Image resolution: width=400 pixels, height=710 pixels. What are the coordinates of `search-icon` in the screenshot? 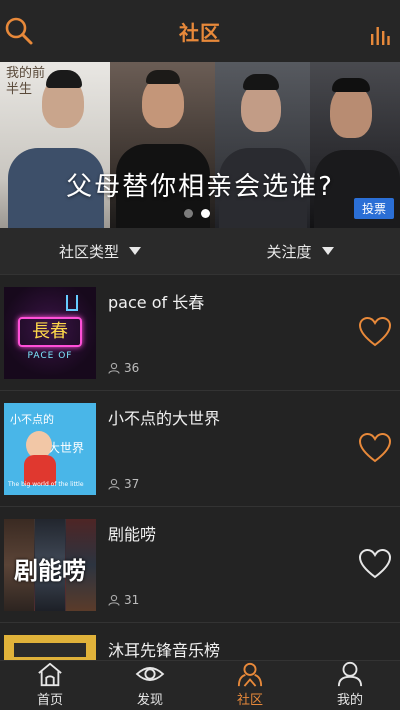 It's located at (19, 31).